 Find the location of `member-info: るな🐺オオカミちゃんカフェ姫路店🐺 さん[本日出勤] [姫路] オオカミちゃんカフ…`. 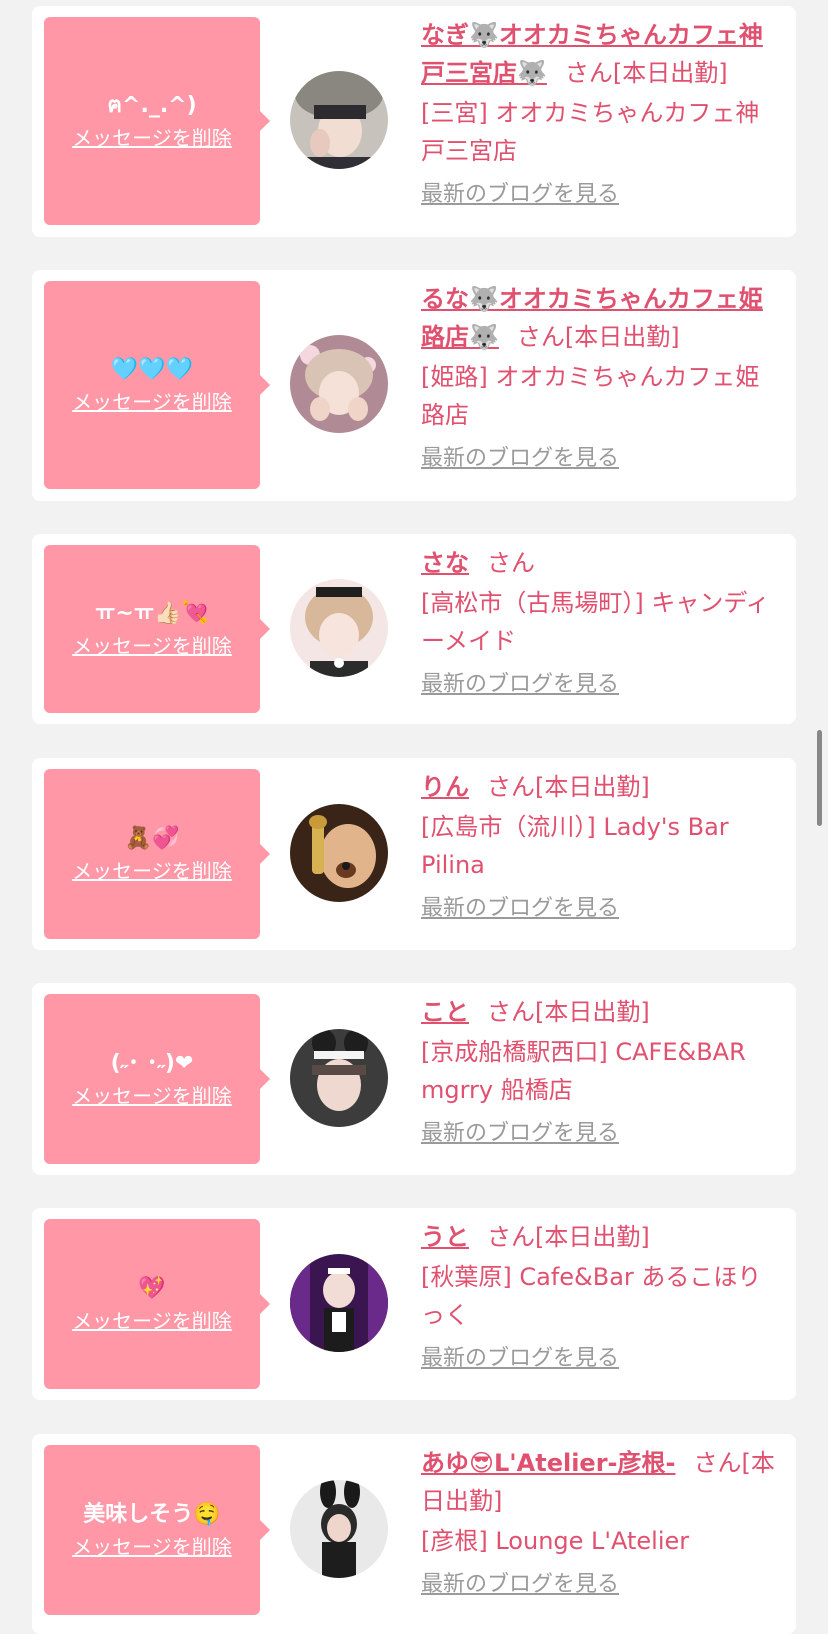

member-info: るな🐺オオカミちゃんカフェ姫路店🐺 さん[本日出勤] [姫路] オオカミちゃんカフ… is located at coordinates (602, 377).